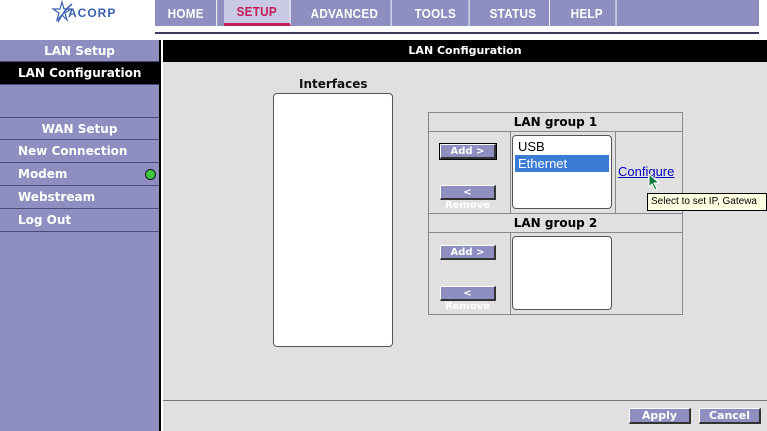 Image resolution: width=767 pixels, height=431 pixels. What do you see at coordinates (555, 122) in the screenshot?
I see `lan-group-1-label: LAN group 1` at bounding box center [555, 122].